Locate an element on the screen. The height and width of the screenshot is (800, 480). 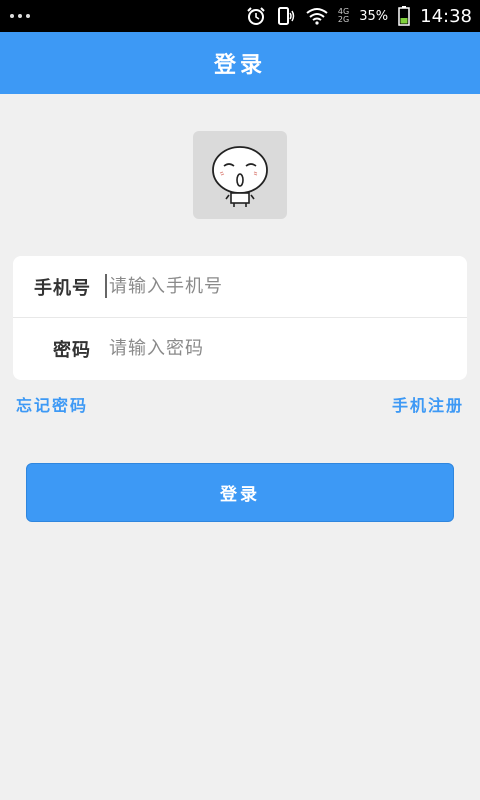
battery-icon is located at coordinates (404, 16).